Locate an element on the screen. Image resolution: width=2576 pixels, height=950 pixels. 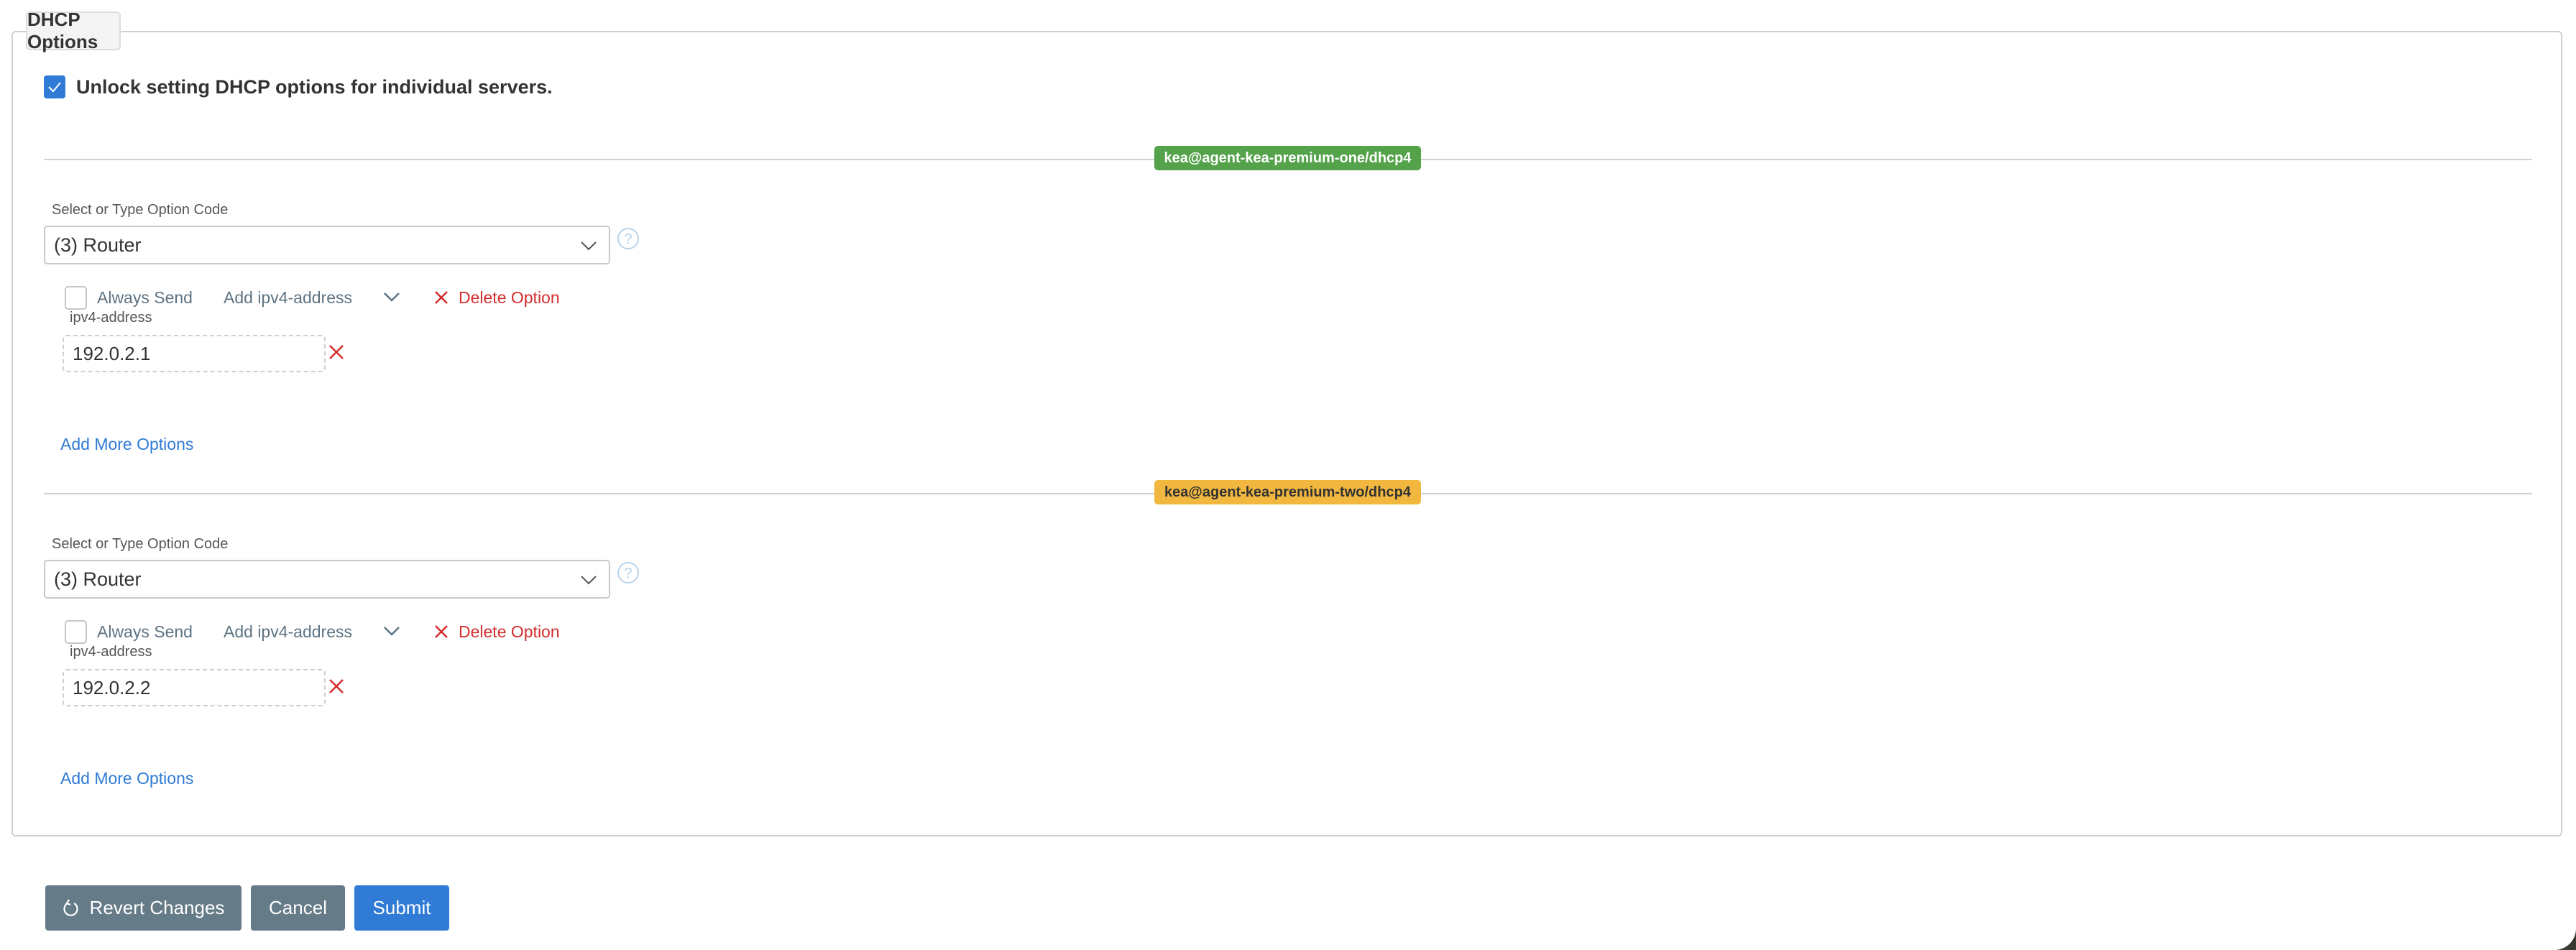
unlock-options-checkbox is located at coordinates (54, 86).